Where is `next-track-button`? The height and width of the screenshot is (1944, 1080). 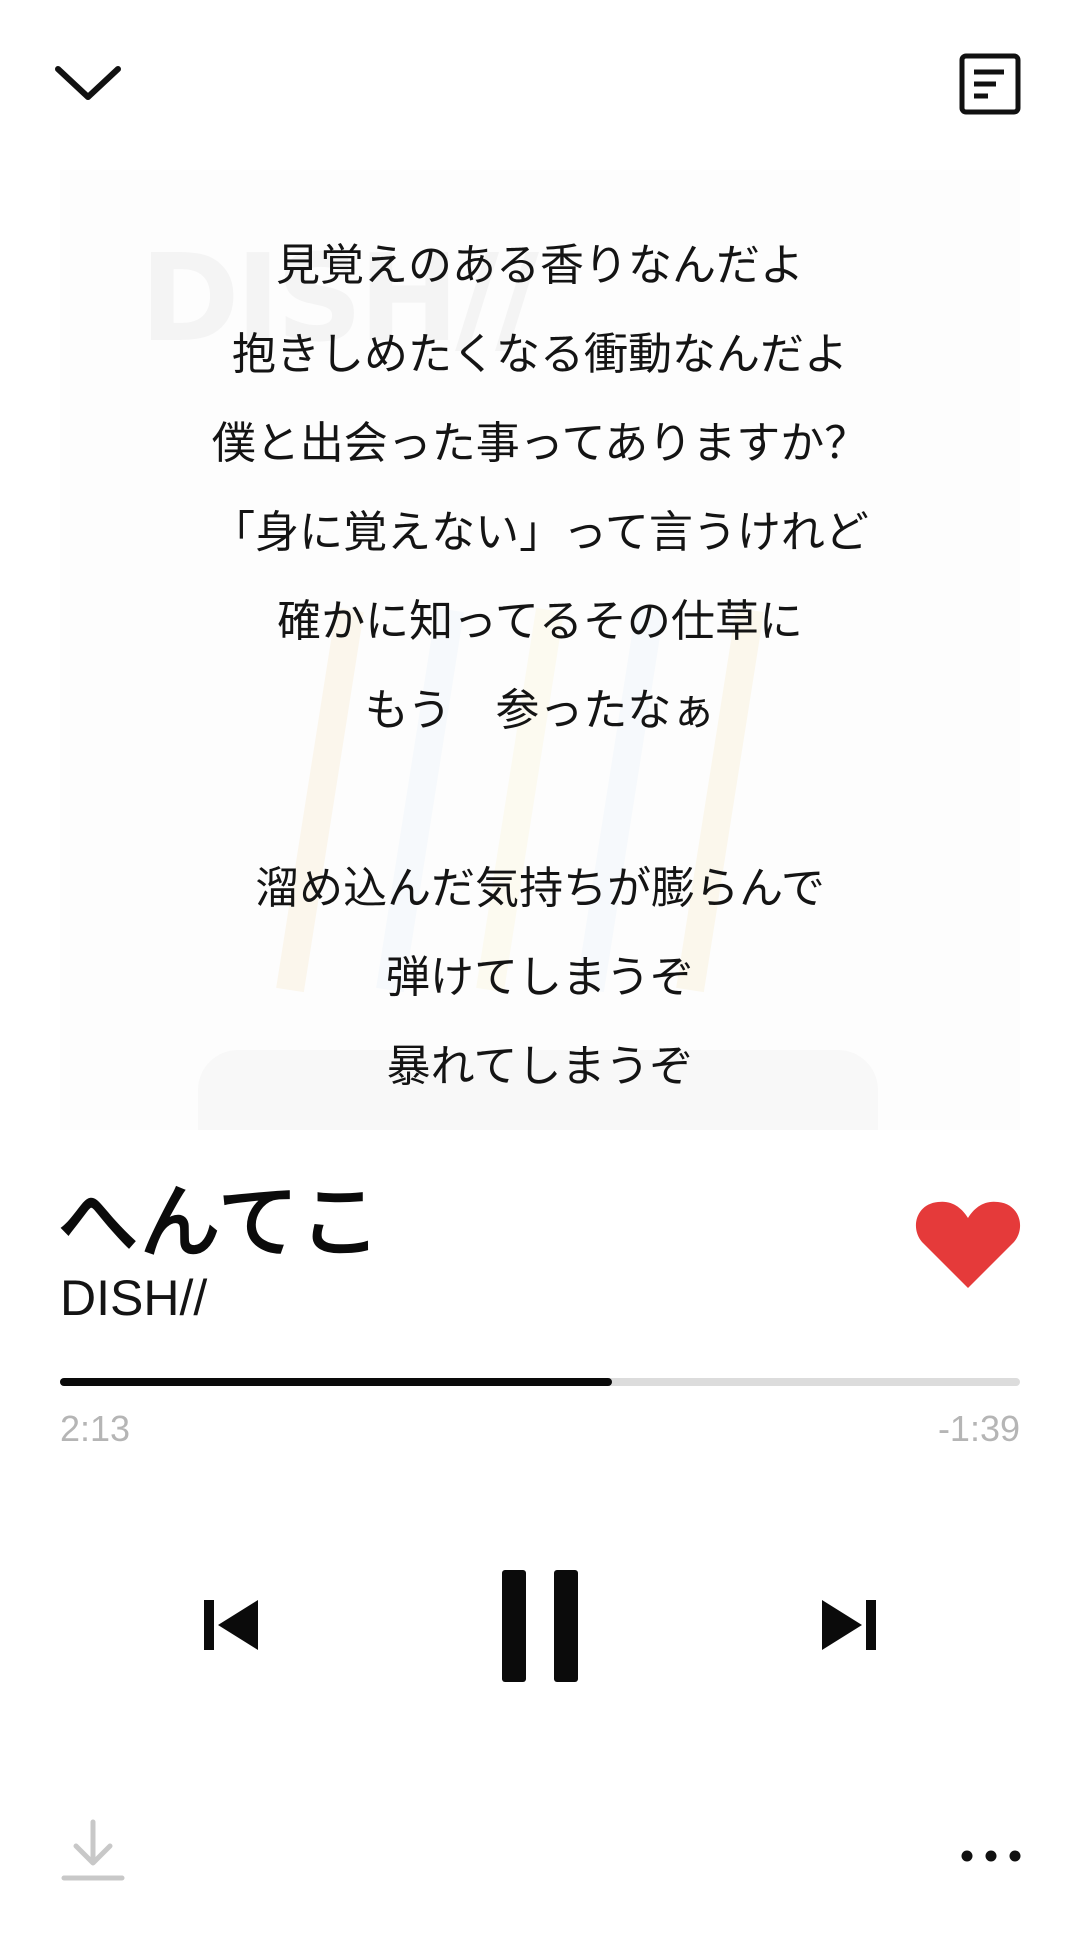
next-track-button is located at coordinates (849, 1625).